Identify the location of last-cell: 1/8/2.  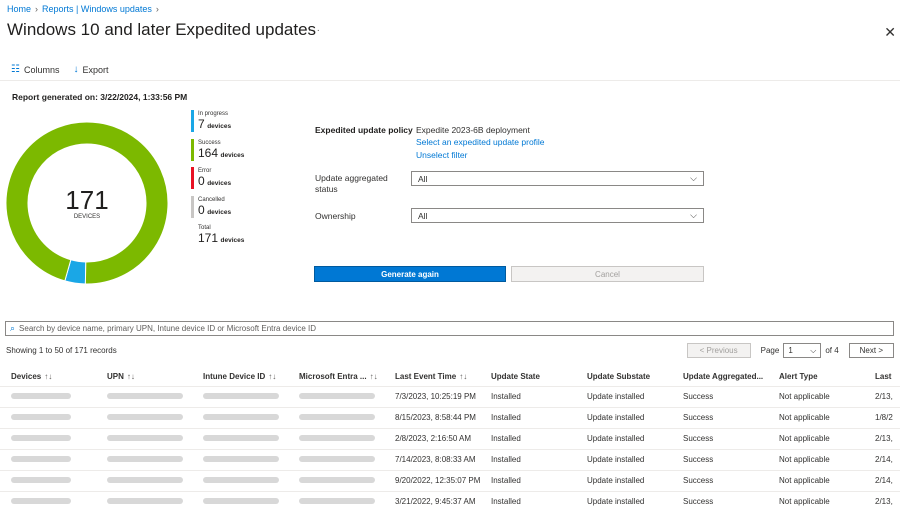
(882, 417).